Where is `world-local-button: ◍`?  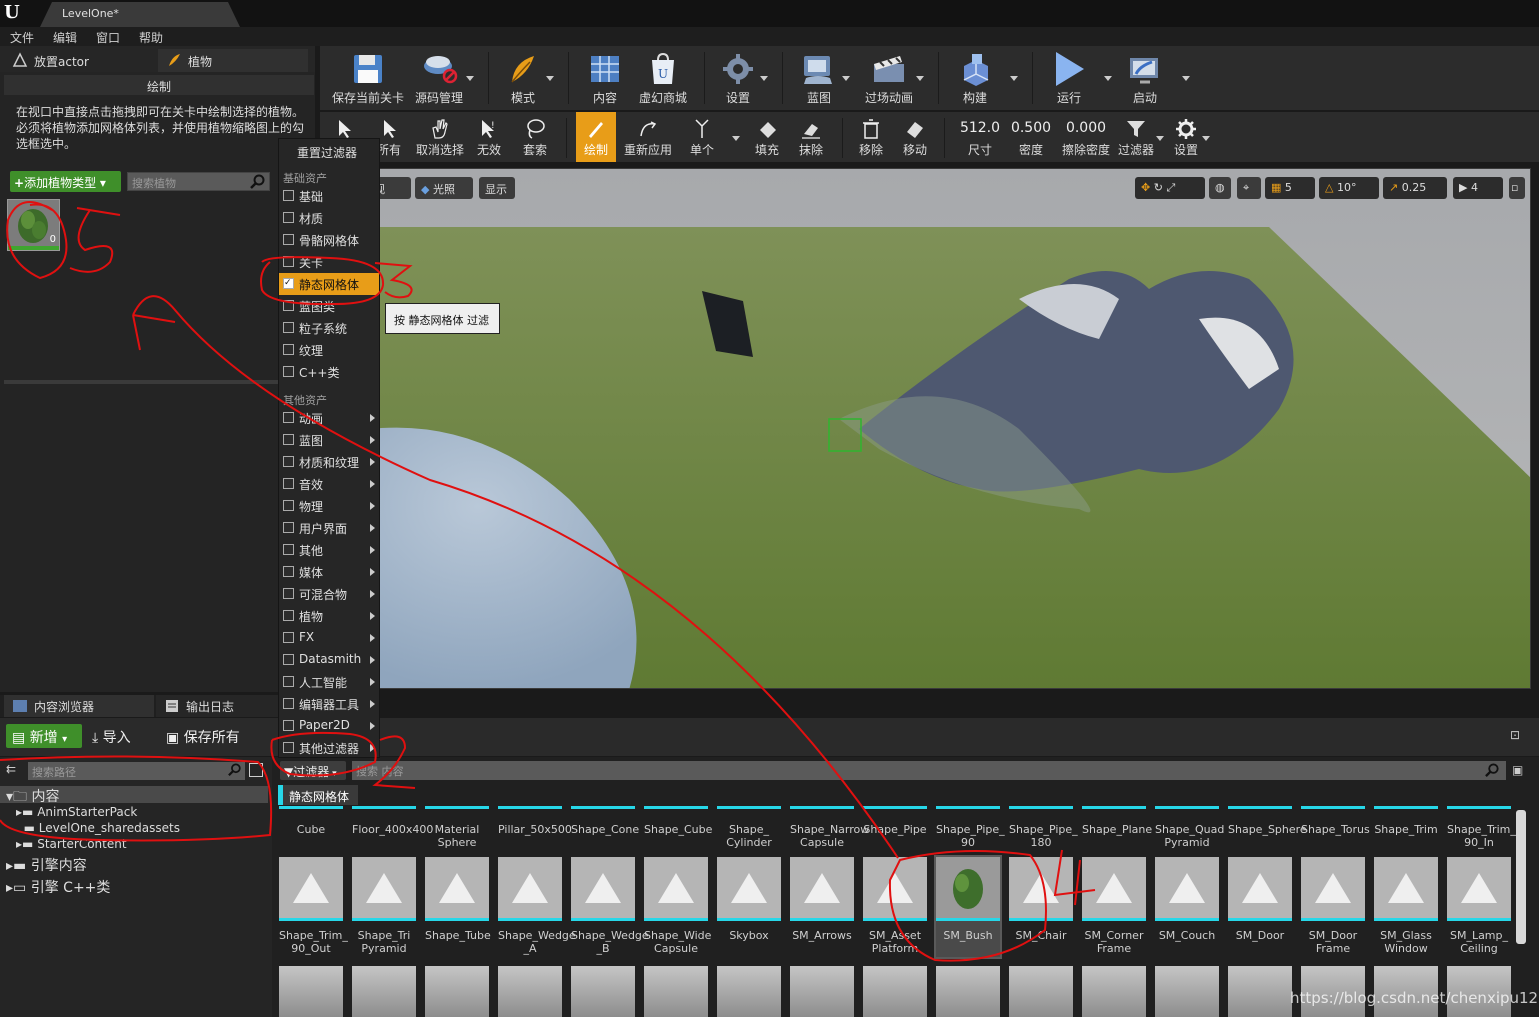
world-local-button: ◍ is located at coordinates (1220, 188).